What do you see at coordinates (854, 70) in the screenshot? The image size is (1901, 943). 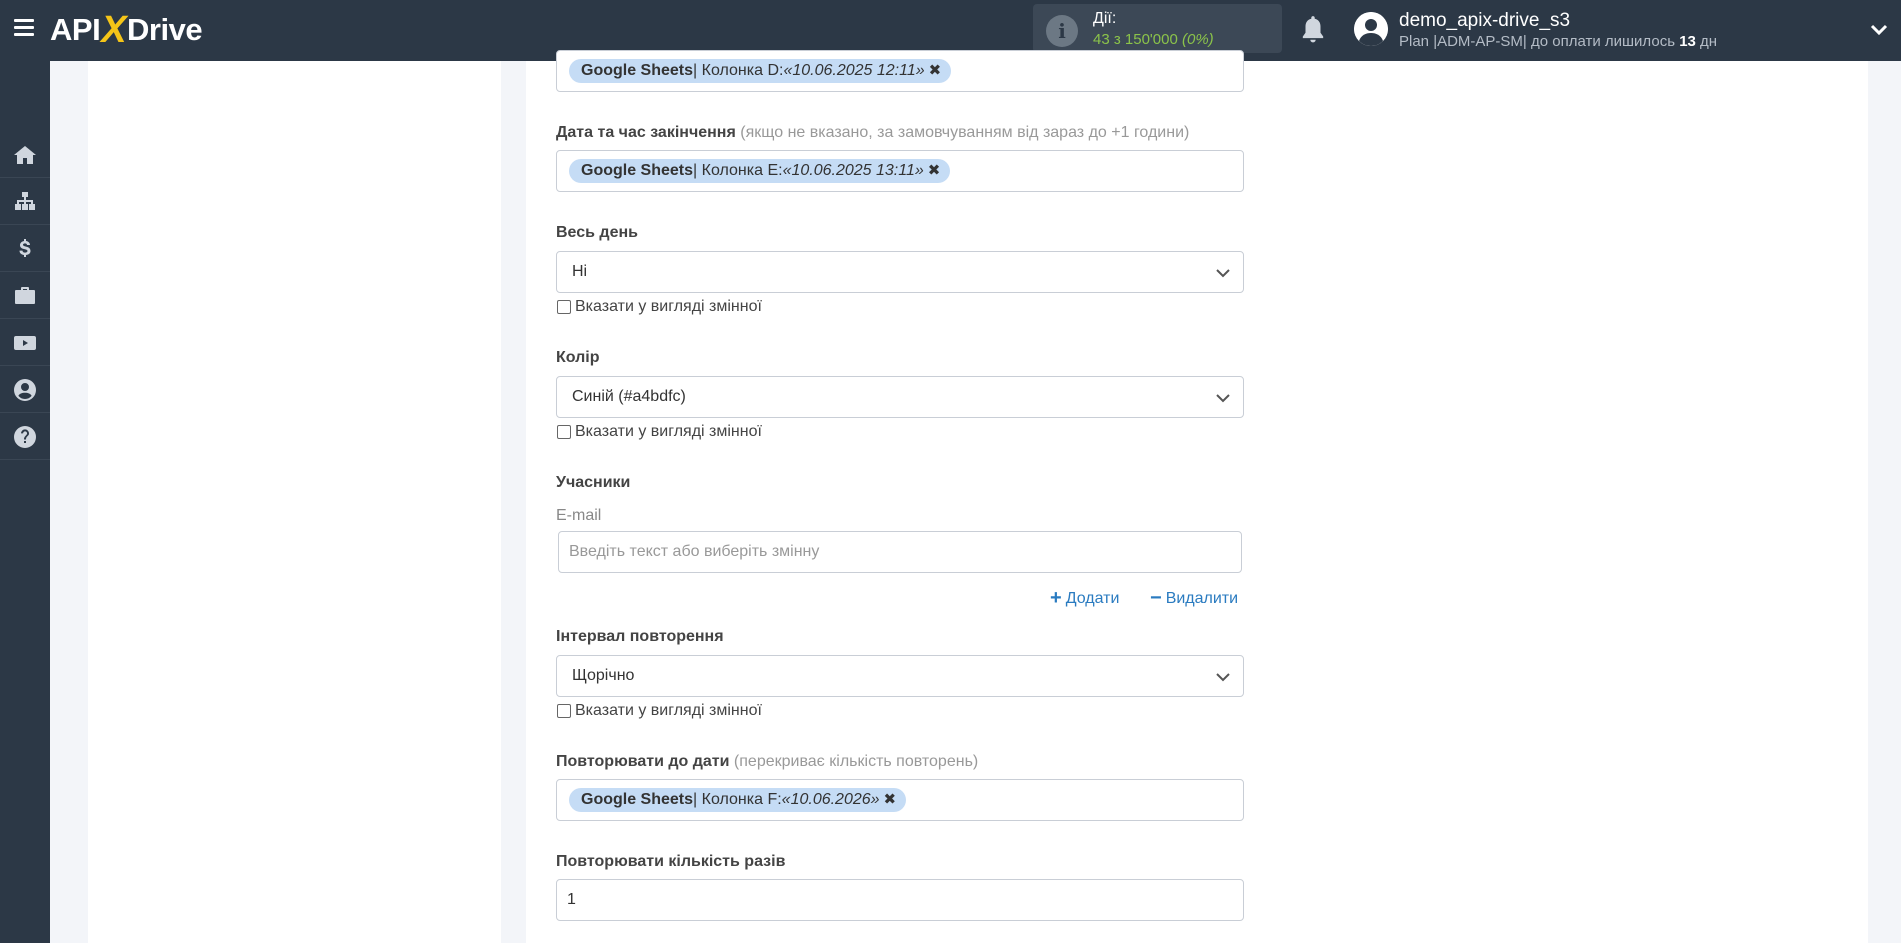 I see `tag-value: «10.06.2025 12:11»` at bounding box center [854, 70].